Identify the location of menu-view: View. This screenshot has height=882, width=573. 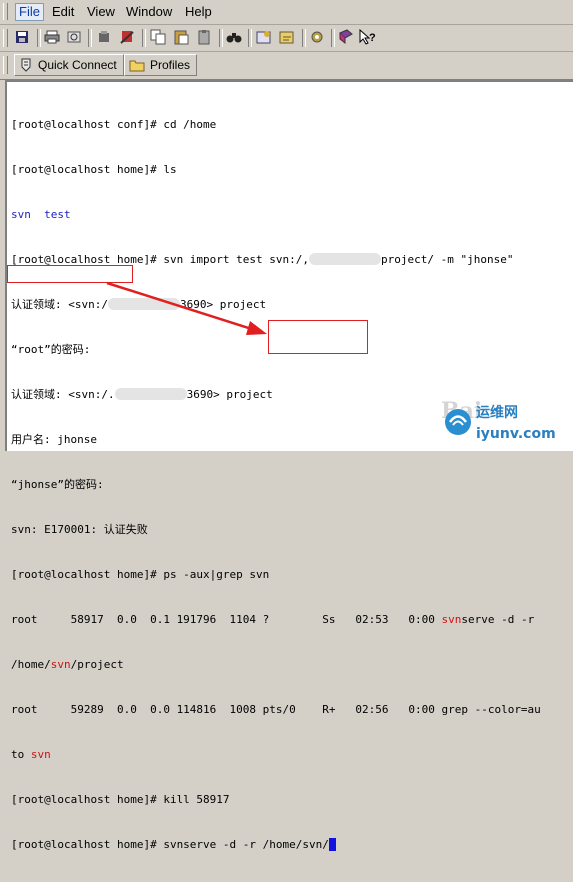
(101, 12).